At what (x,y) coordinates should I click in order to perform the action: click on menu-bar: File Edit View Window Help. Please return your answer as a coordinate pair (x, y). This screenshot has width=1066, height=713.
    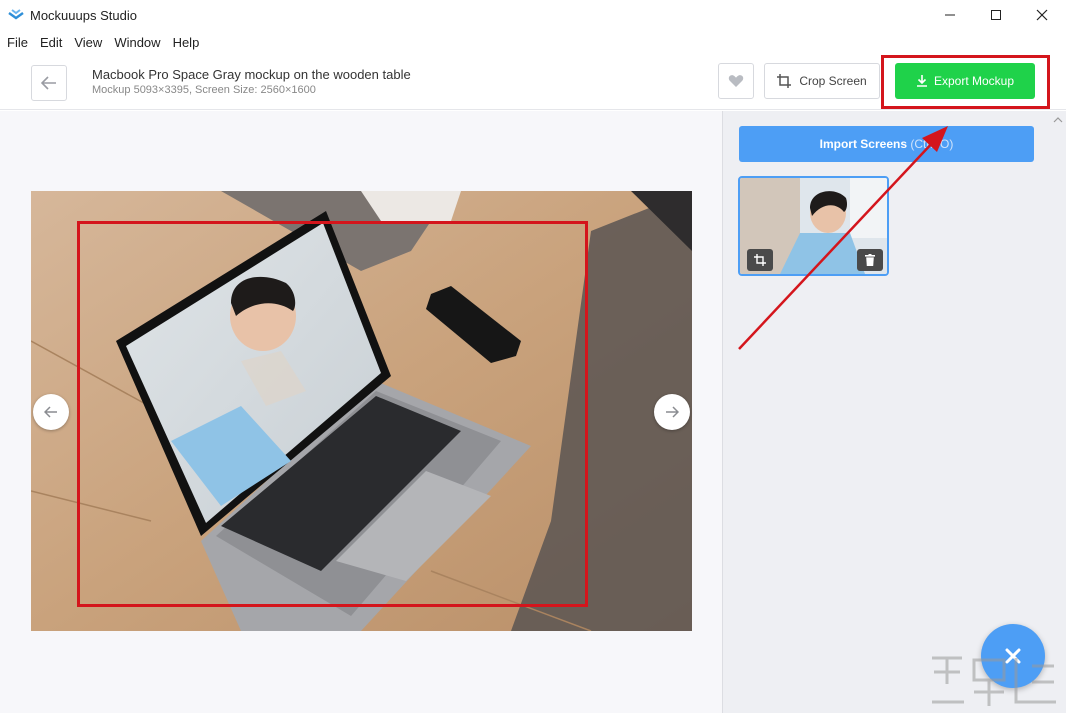
    Looking at the image, I should click on (533, 42).